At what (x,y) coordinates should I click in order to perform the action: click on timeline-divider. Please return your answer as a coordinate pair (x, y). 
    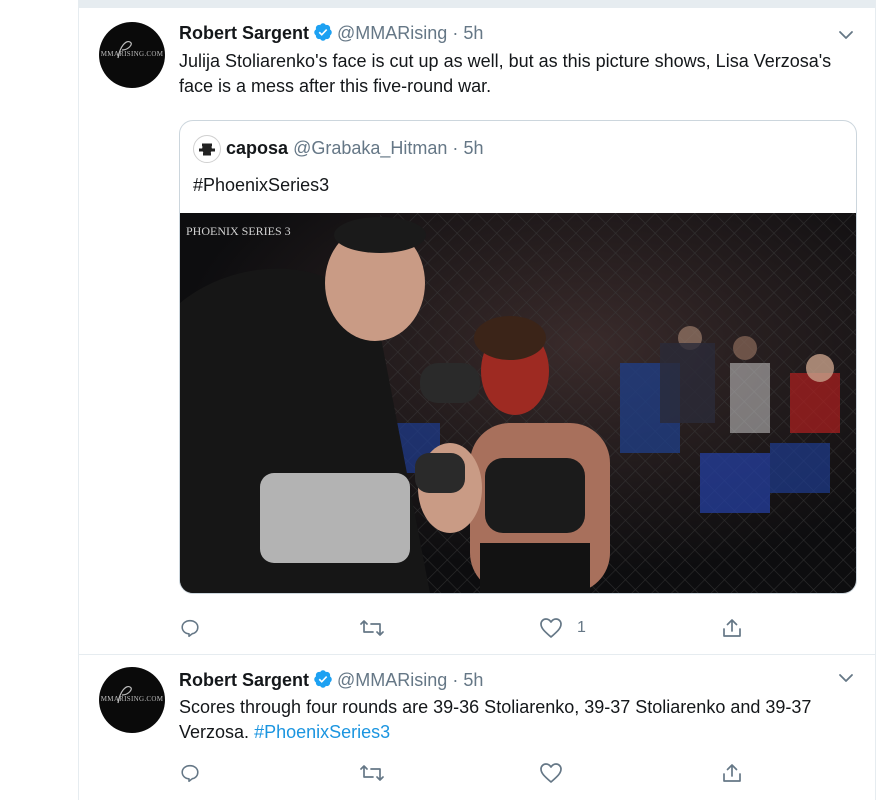
    Looking at the image, I should click on (477, 4).